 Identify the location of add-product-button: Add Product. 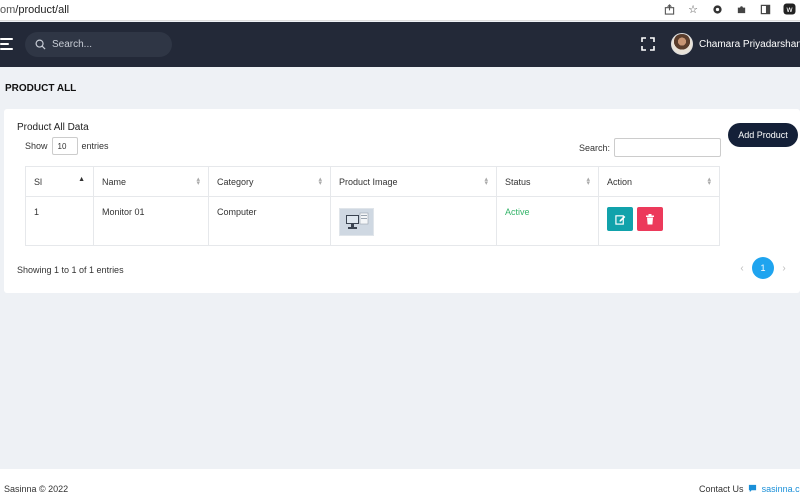
(763, 135).